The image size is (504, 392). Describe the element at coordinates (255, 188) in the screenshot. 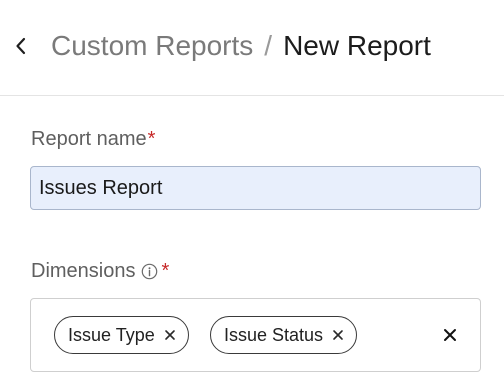

I see `report-name-input` at that location.